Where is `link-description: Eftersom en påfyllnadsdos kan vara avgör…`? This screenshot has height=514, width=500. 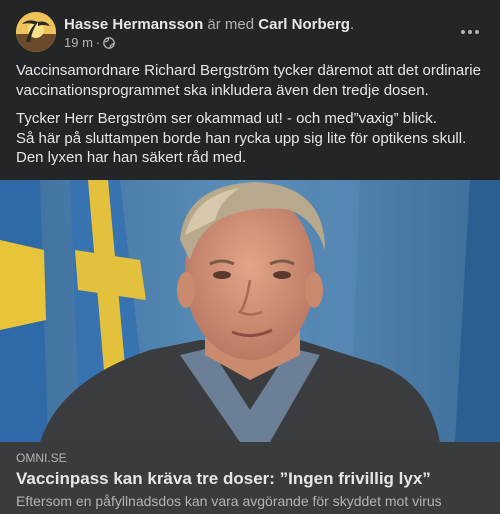
link-description: Eftersom en påfyllnadsdos kan vara avgör… is located at coordinates (229, 501).